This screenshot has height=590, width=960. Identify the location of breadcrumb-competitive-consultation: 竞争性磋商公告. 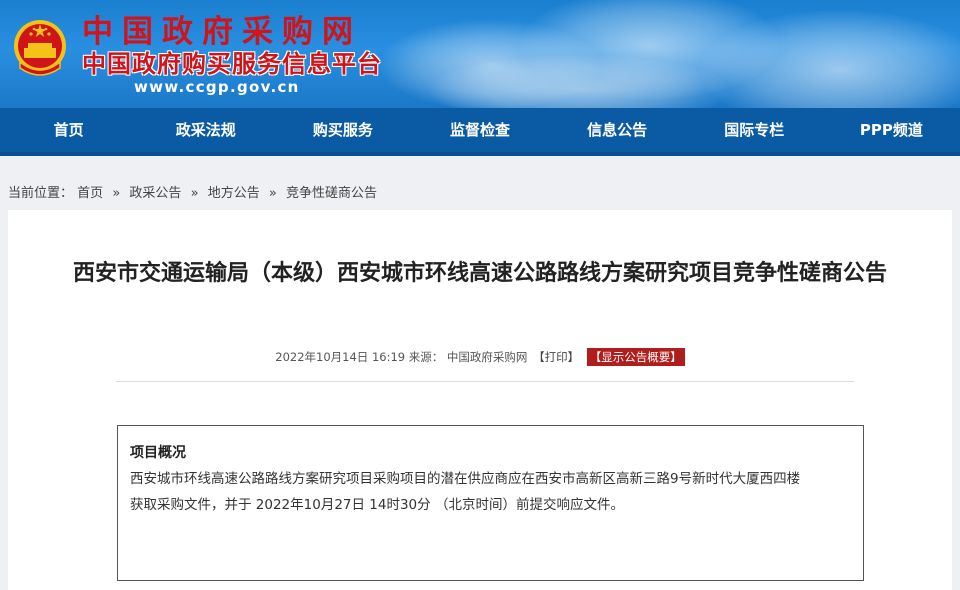
(331, 193).